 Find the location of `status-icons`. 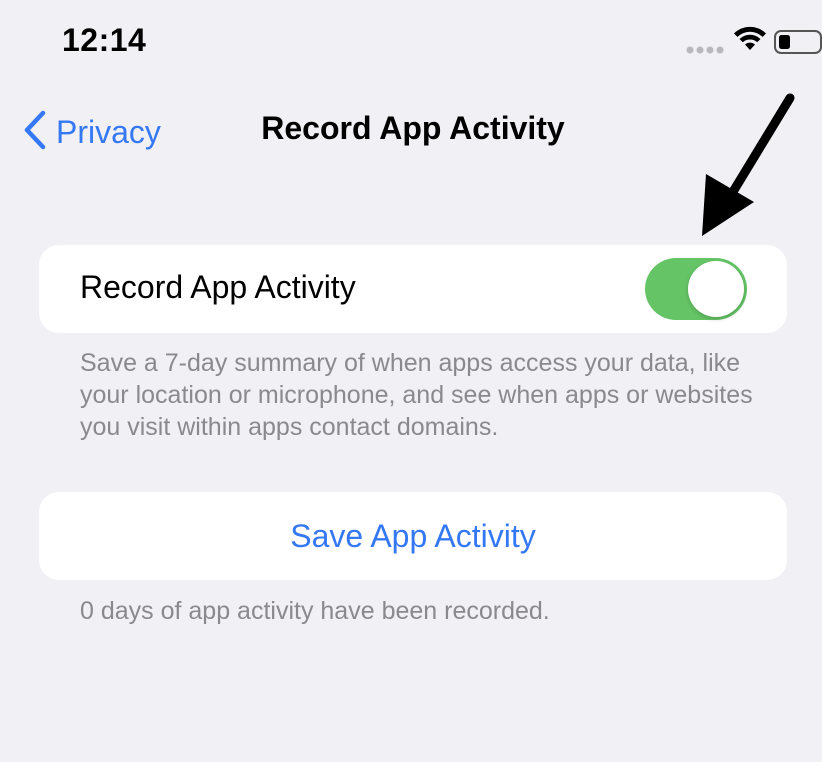

status-icons is located at coordinates (754, 42).